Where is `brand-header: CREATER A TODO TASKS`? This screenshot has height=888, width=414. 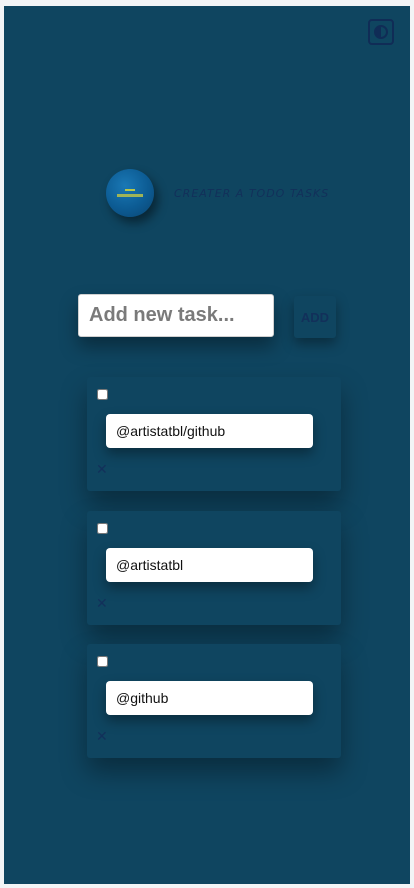
brand-header: CREATER A TODO TASKS is located at coordinates (217, 193).